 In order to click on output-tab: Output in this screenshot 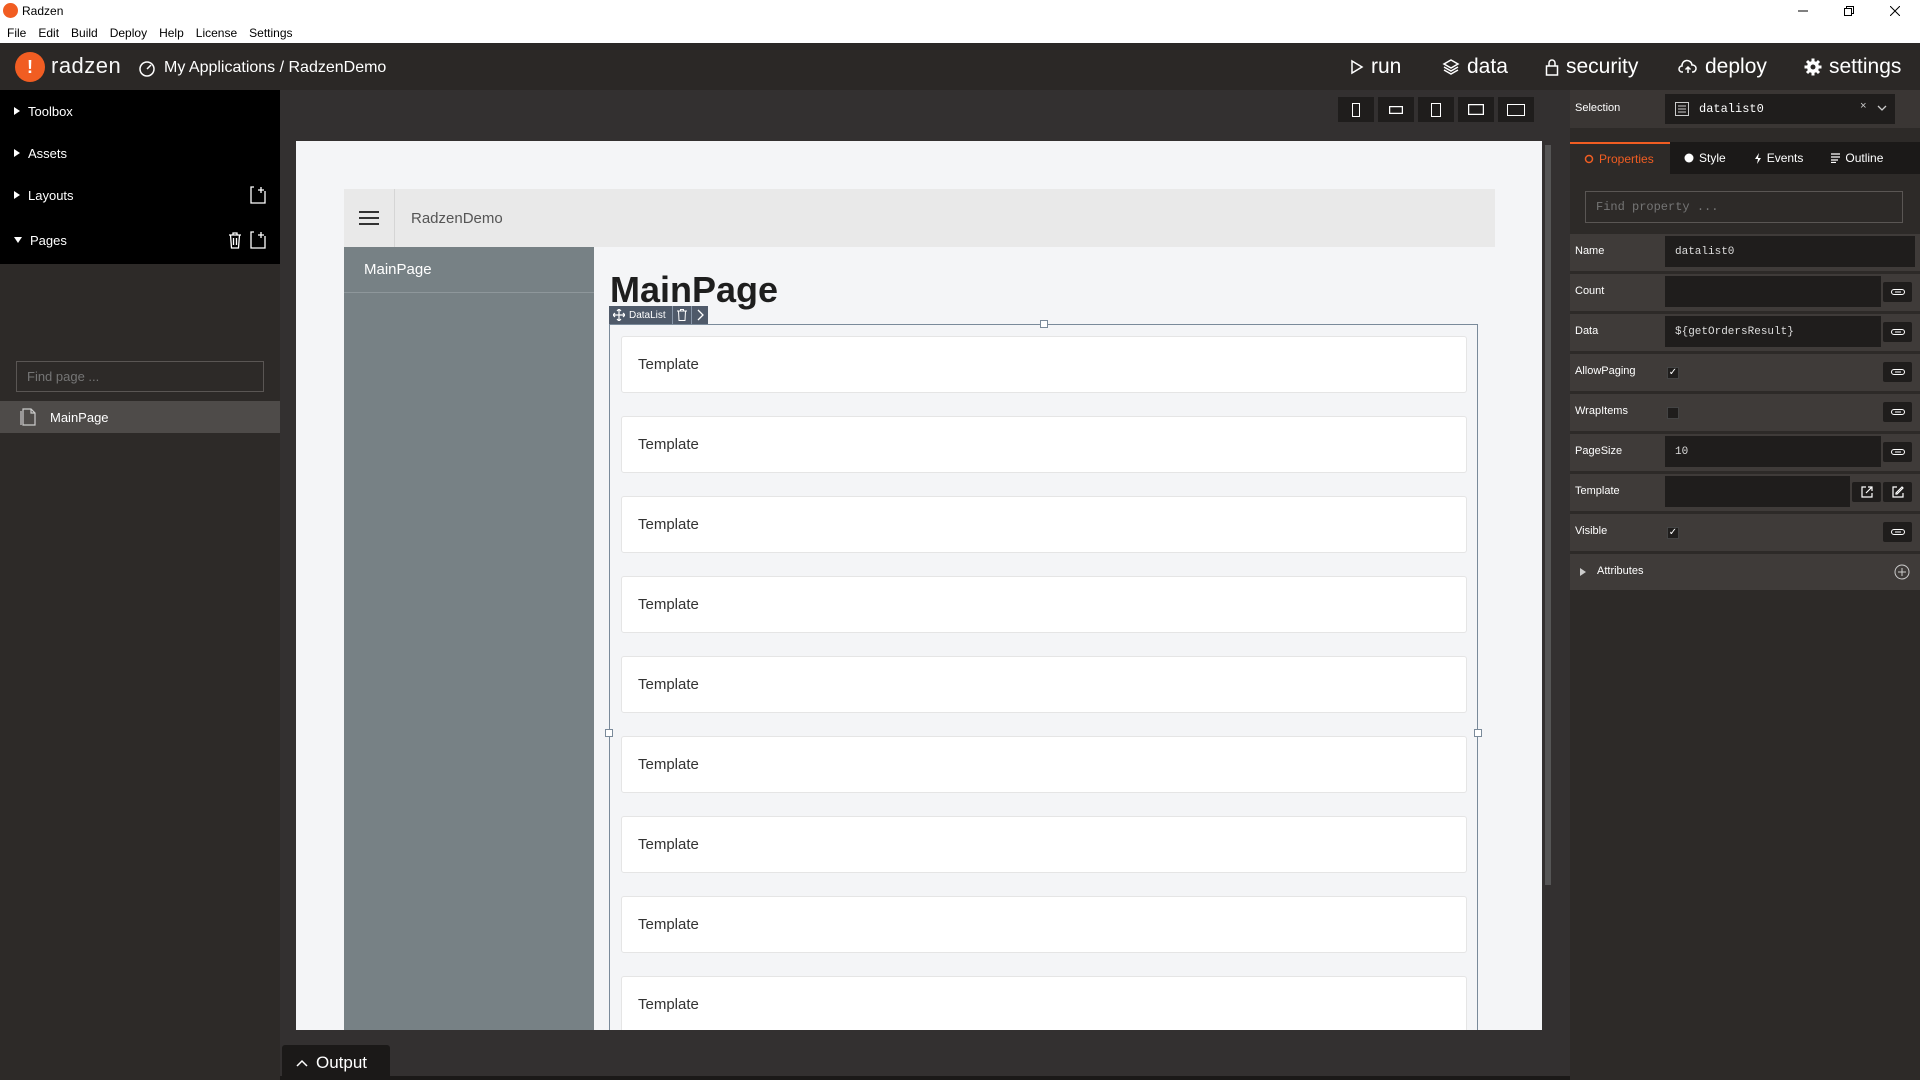, I will do `click(336, 1062)`.